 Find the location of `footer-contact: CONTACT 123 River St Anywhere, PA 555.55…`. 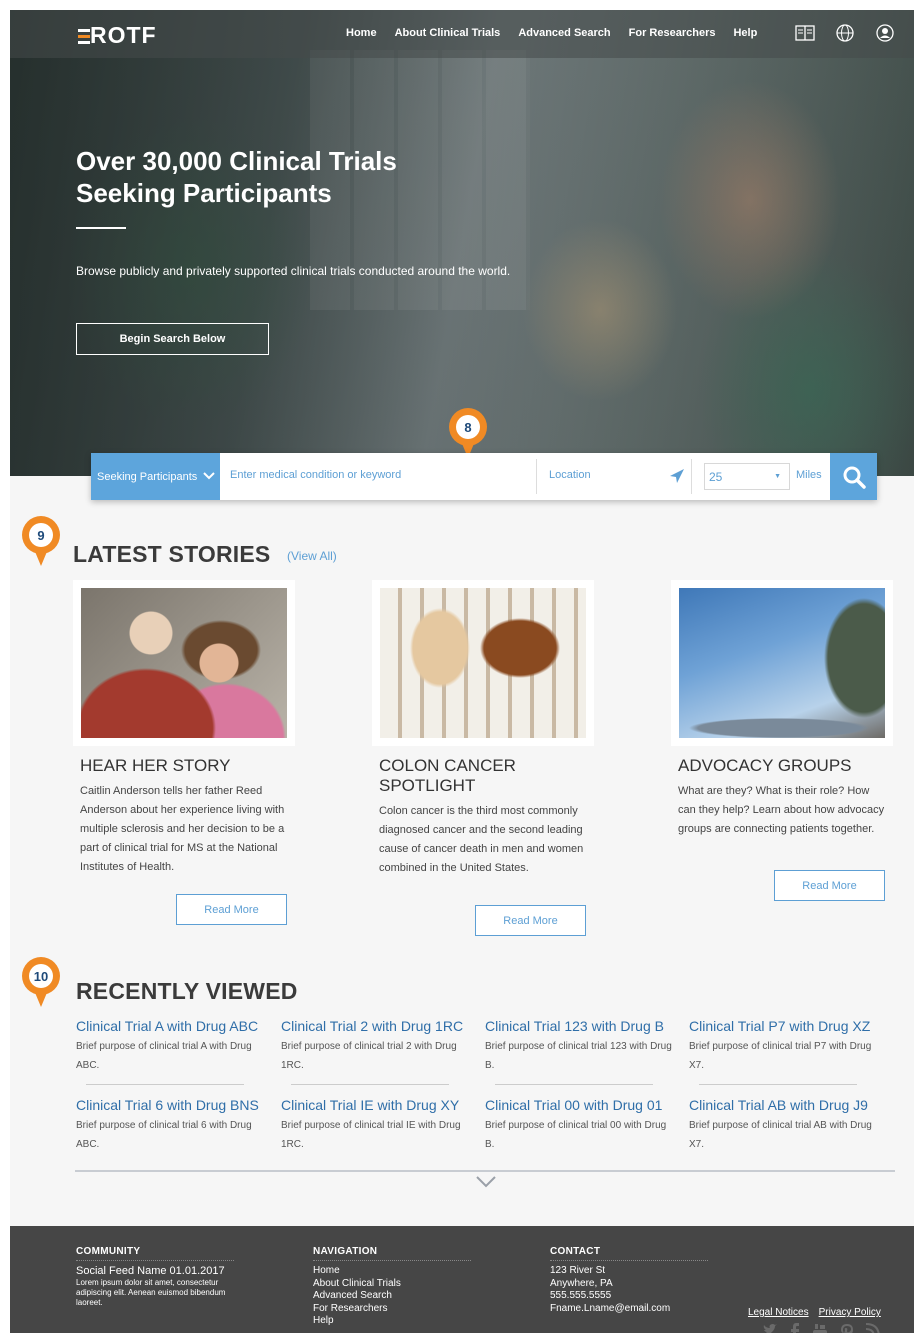

footer-contact: CONTACT 123 River St Anywhere, PA 555.55… is located at coordinates (629, 1280).